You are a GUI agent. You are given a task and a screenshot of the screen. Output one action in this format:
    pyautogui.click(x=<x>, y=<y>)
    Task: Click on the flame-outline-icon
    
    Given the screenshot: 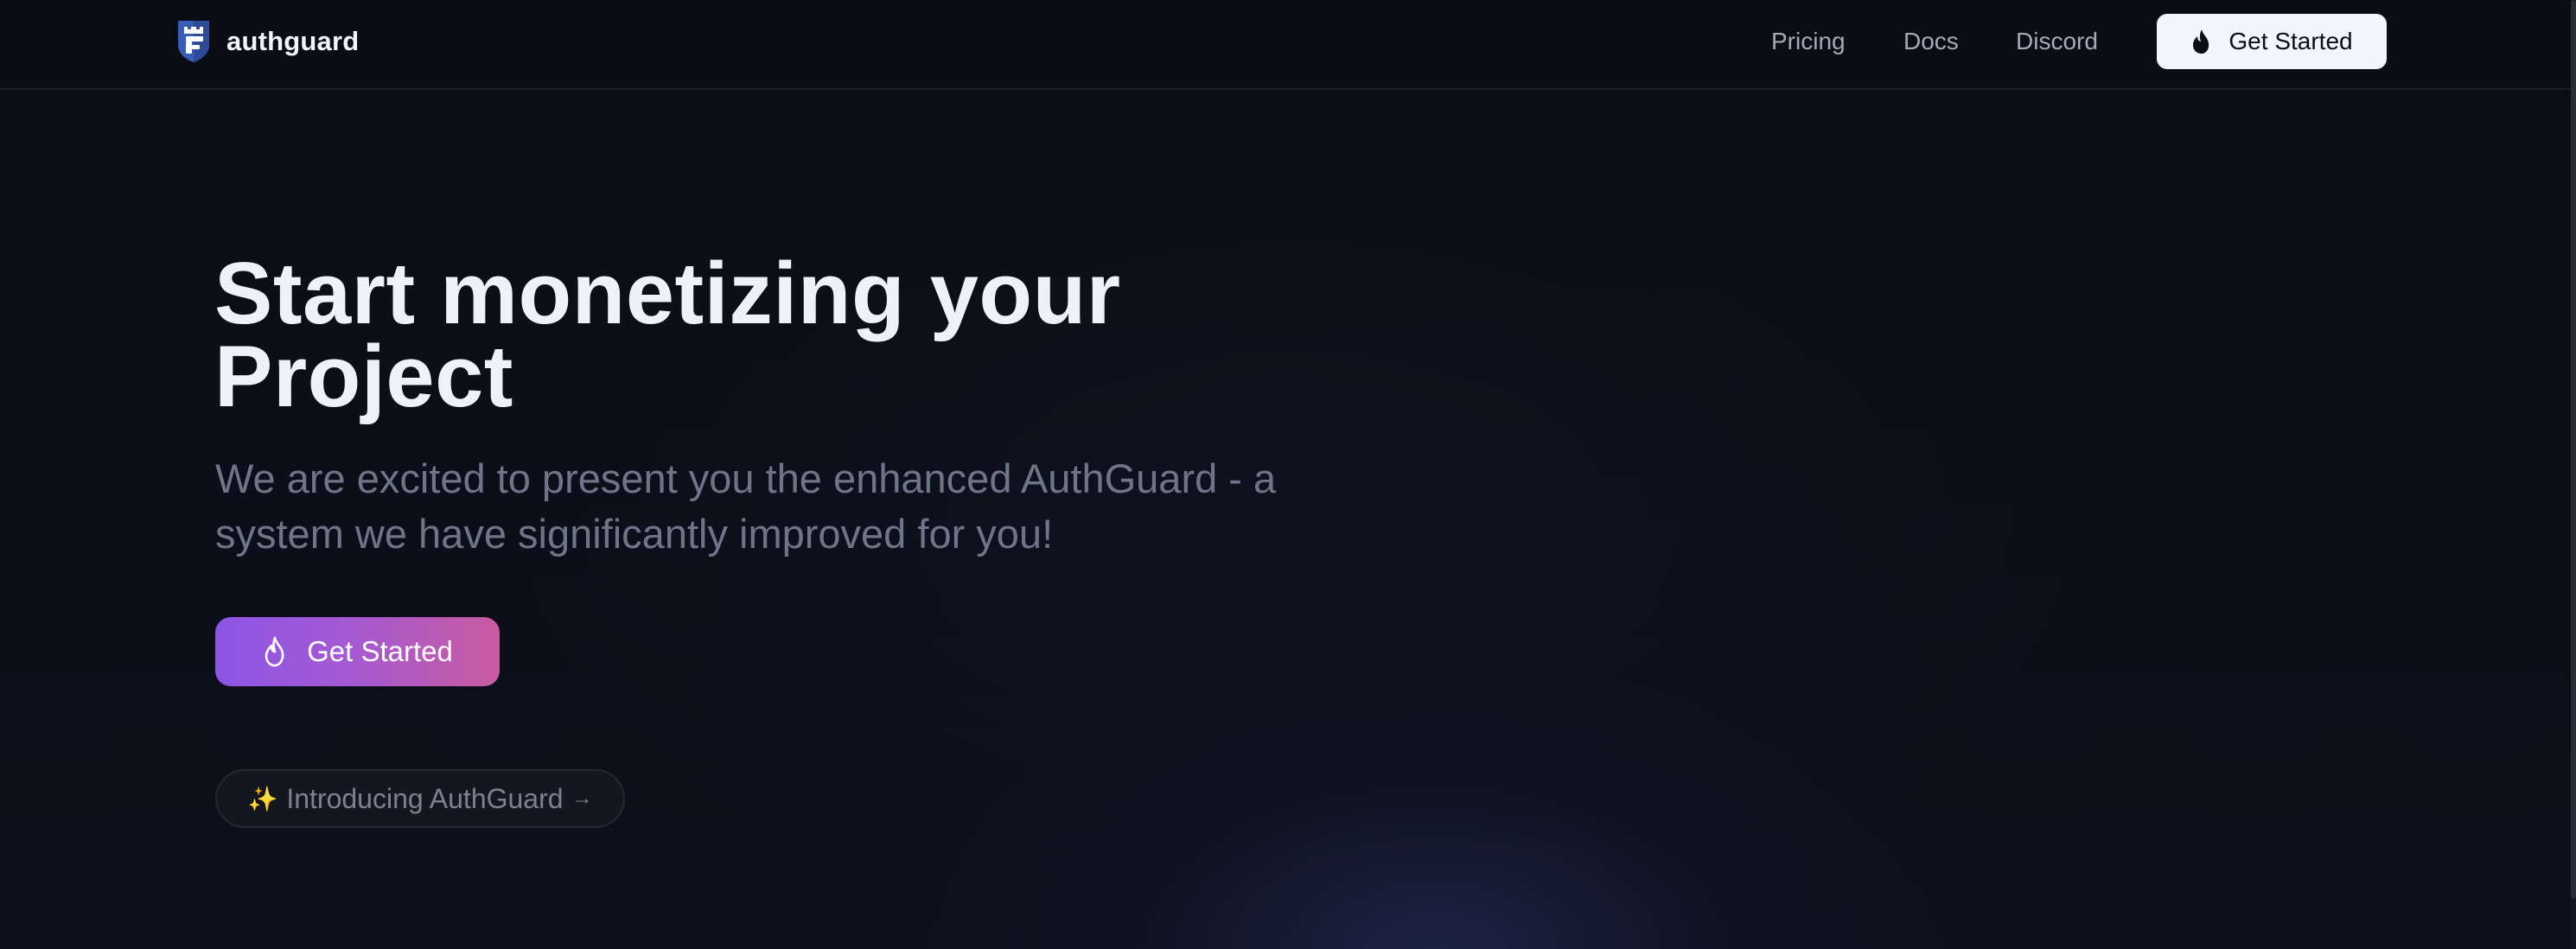 What is the action you would take?
    pyautogui.click(x=274, y=652)
    